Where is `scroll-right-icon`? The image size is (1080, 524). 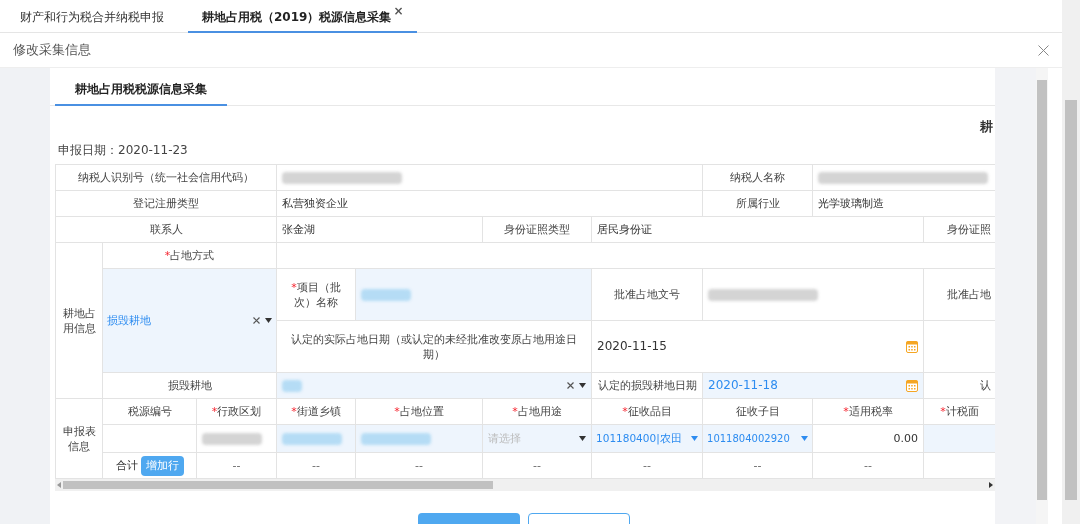
scroll-right-icon is located at coordinates (991, 485).